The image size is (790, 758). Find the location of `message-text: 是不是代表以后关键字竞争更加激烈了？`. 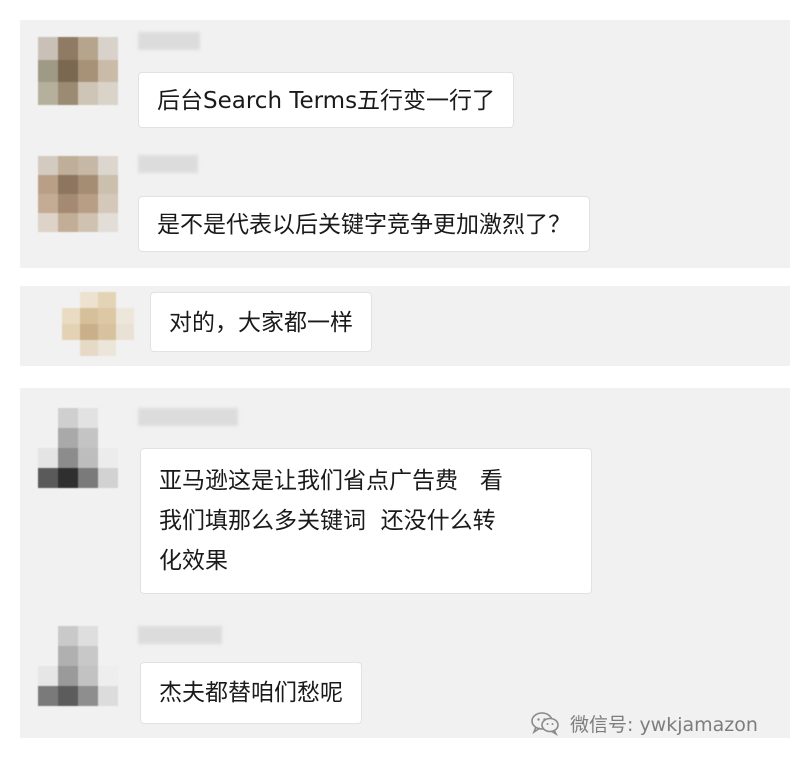

message-text: 是不是代表以后关键字竞争更加激烈了？ is located at coordinates (364, 225).